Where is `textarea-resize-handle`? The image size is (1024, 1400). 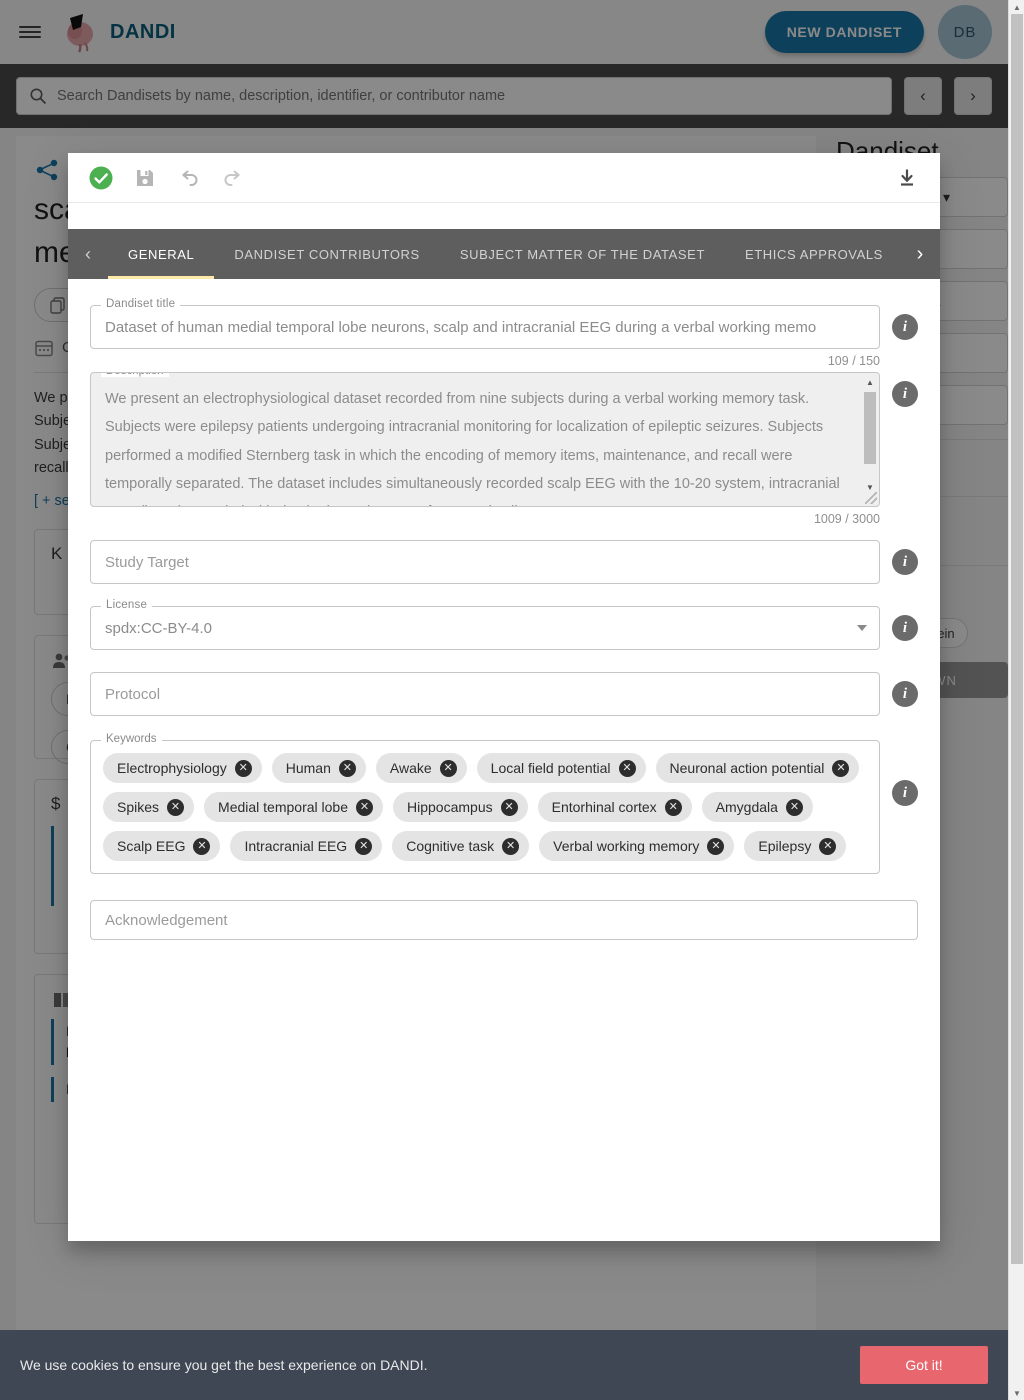 textarea-resize-handle is located at coordinates (871, 498).